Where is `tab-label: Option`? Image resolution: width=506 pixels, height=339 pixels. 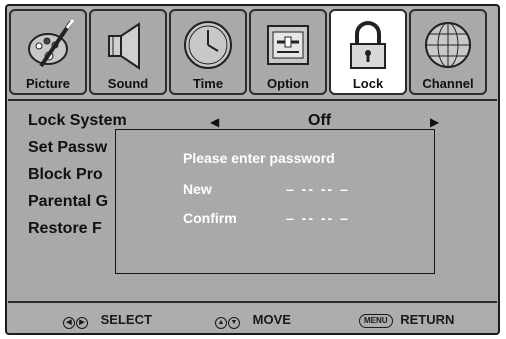
tab-label: Option is located at coordinates (288, 83).